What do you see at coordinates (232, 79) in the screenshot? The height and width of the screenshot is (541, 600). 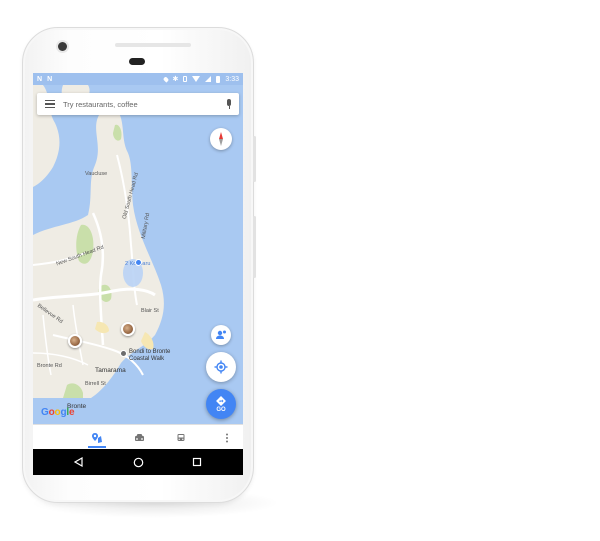 I see `status-time: 3:33` at bounding box center [232, 79].